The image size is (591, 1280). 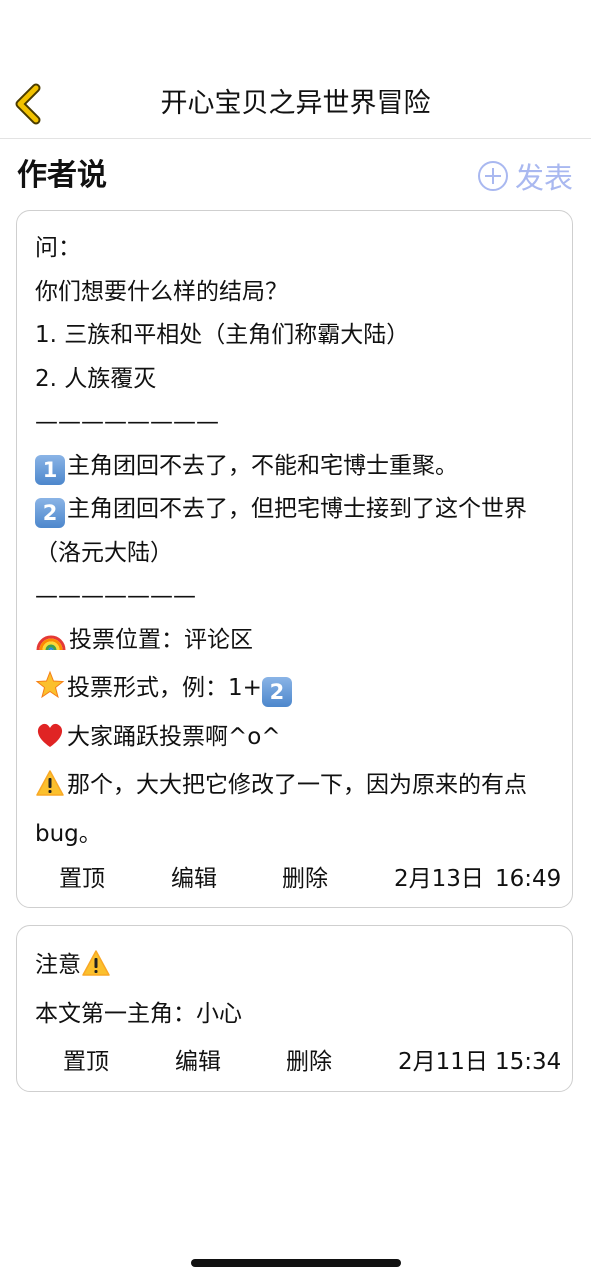 I want to click on page-title: 开心宝贝之异世界冒险, so click(x=295, y=103).